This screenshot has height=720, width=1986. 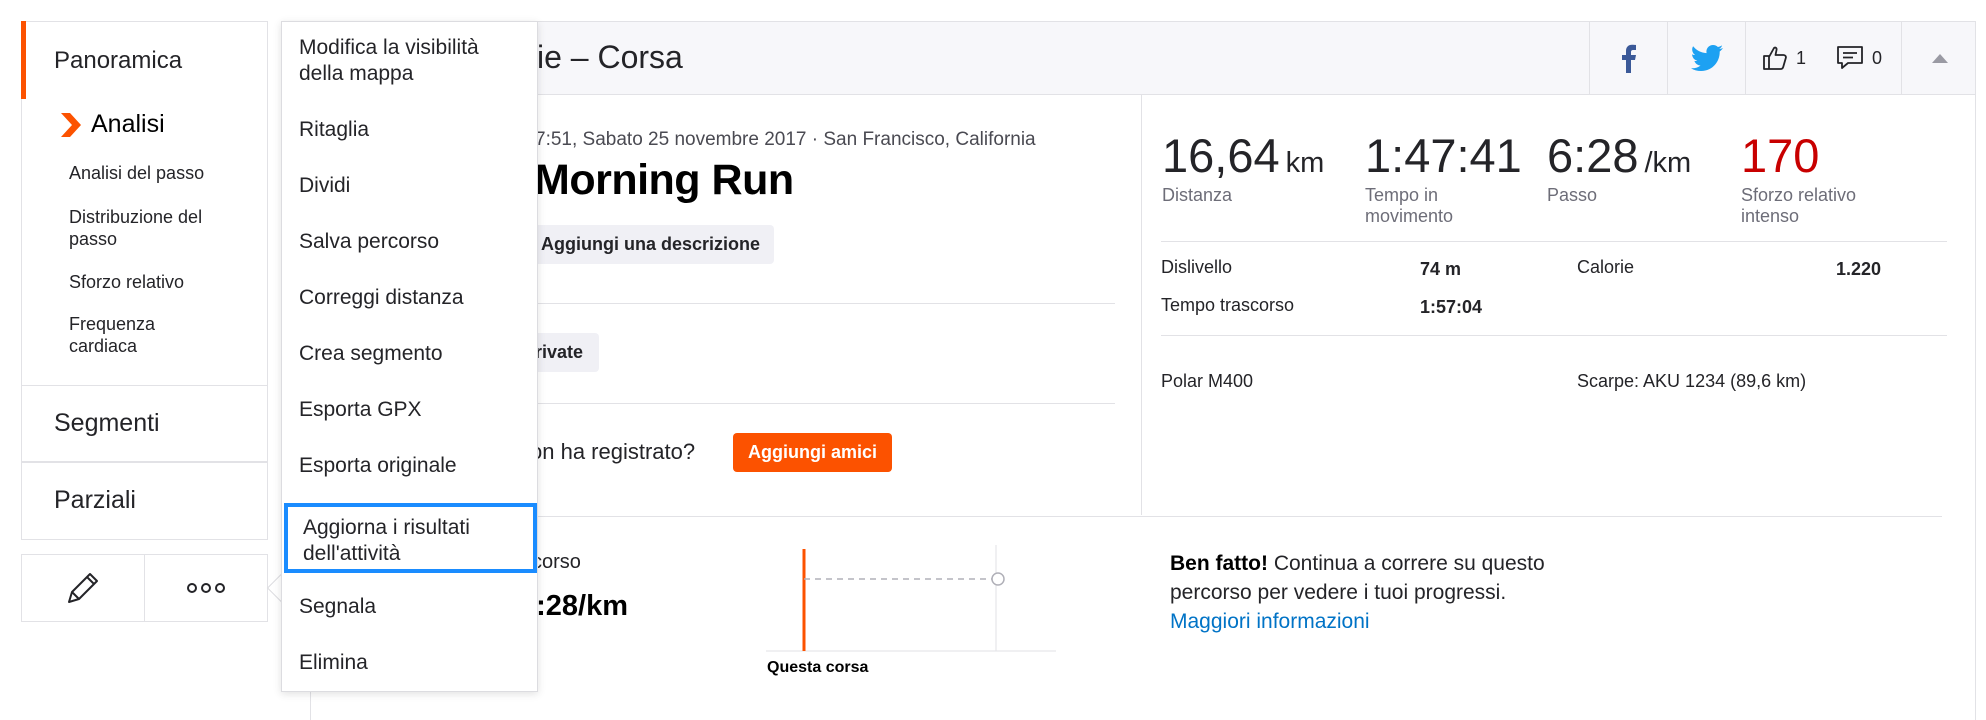 I want to click on stat-value: 170, so click(x=1780, y=155).